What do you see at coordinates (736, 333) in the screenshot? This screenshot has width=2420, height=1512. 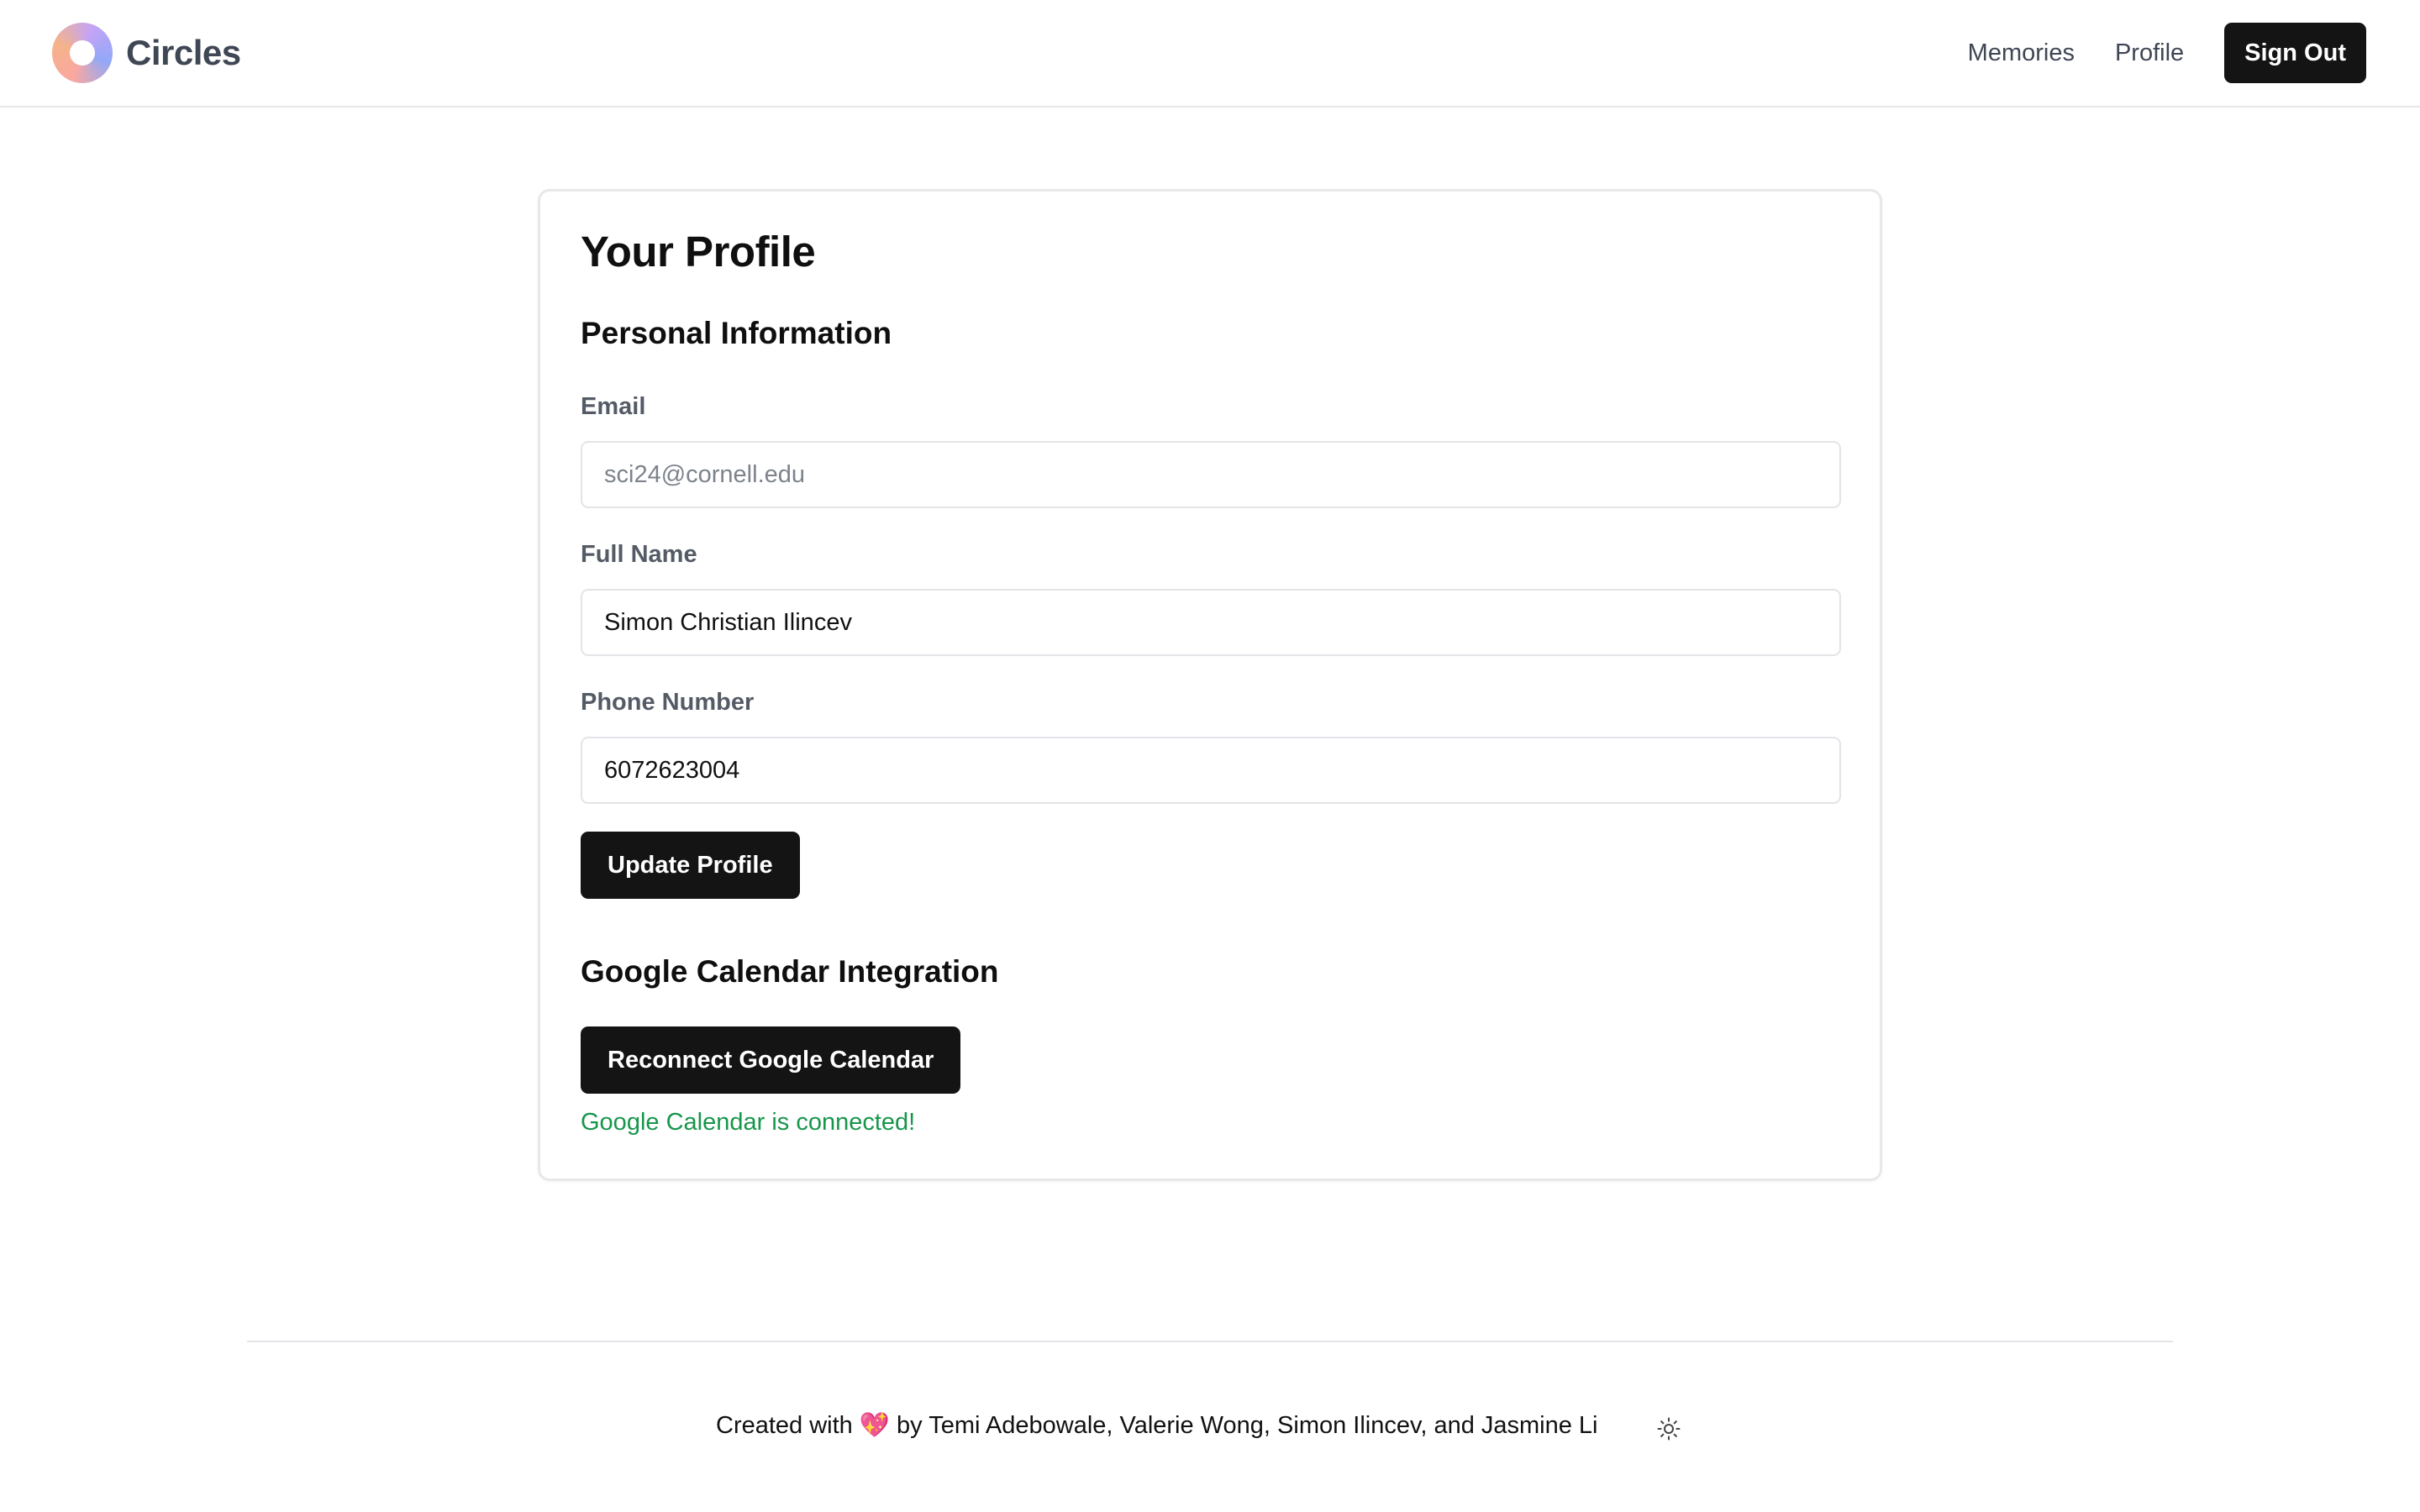 I see `personal-info-heading: Personal Information` at bounding box center [736, 333].